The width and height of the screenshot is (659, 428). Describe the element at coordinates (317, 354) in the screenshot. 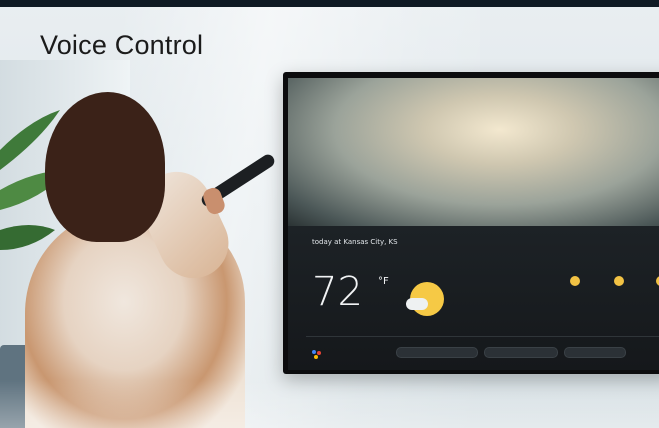

I see `assistant-icon` at that location.